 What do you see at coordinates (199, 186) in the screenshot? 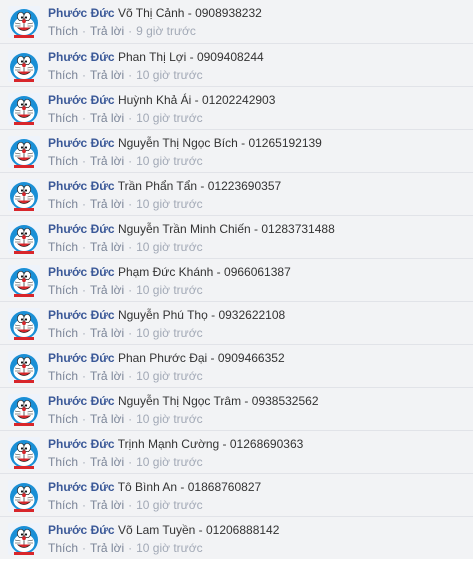
I see `comment-text: Trần Phẩn Tẩn - 01223690357` at bounding box center [199, 186].